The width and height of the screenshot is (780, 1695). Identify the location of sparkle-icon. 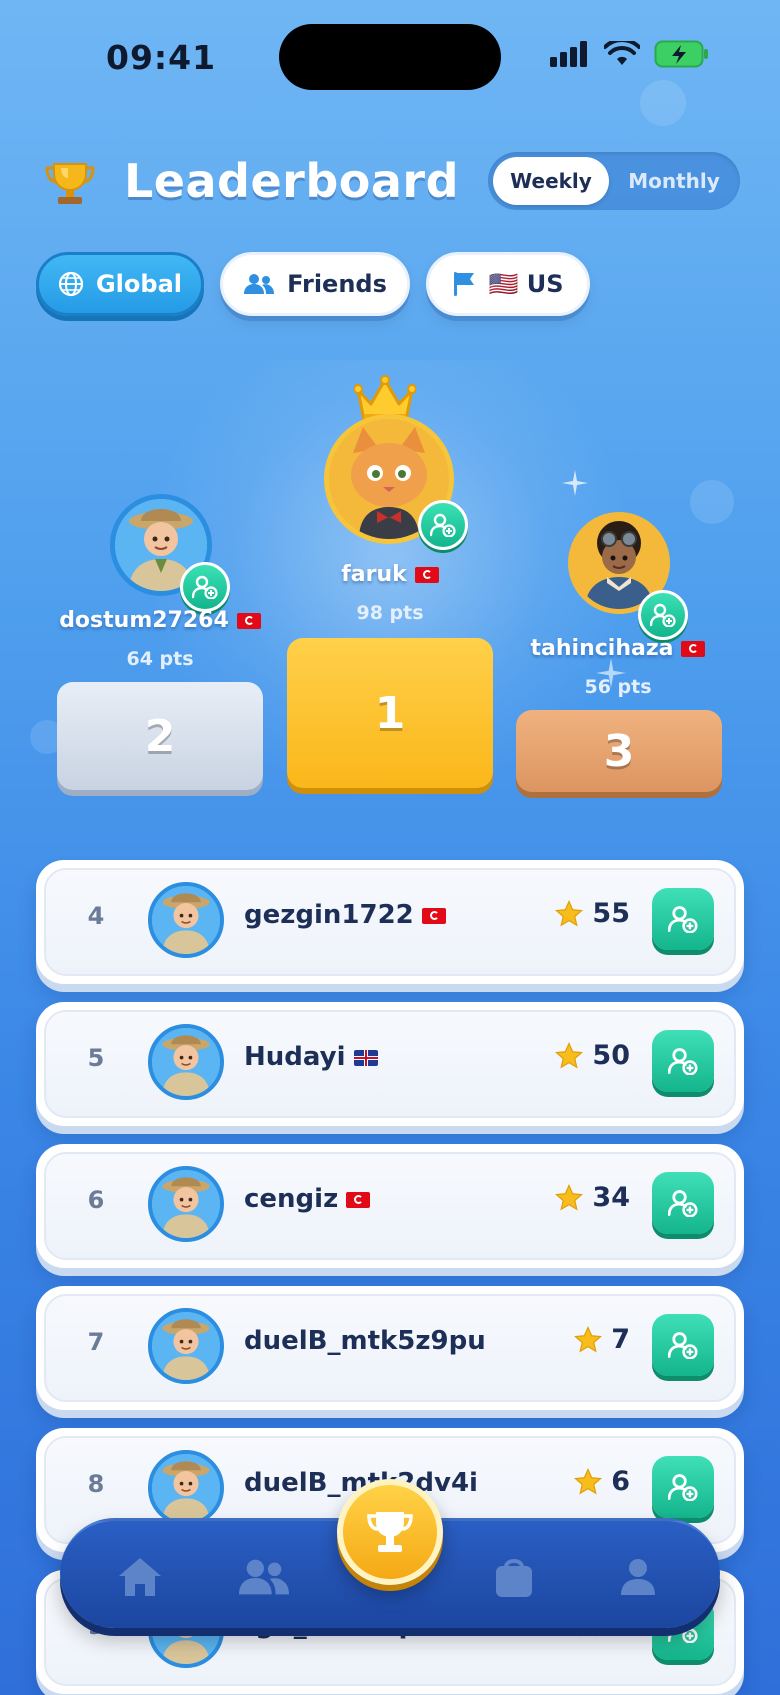
(575, 483).